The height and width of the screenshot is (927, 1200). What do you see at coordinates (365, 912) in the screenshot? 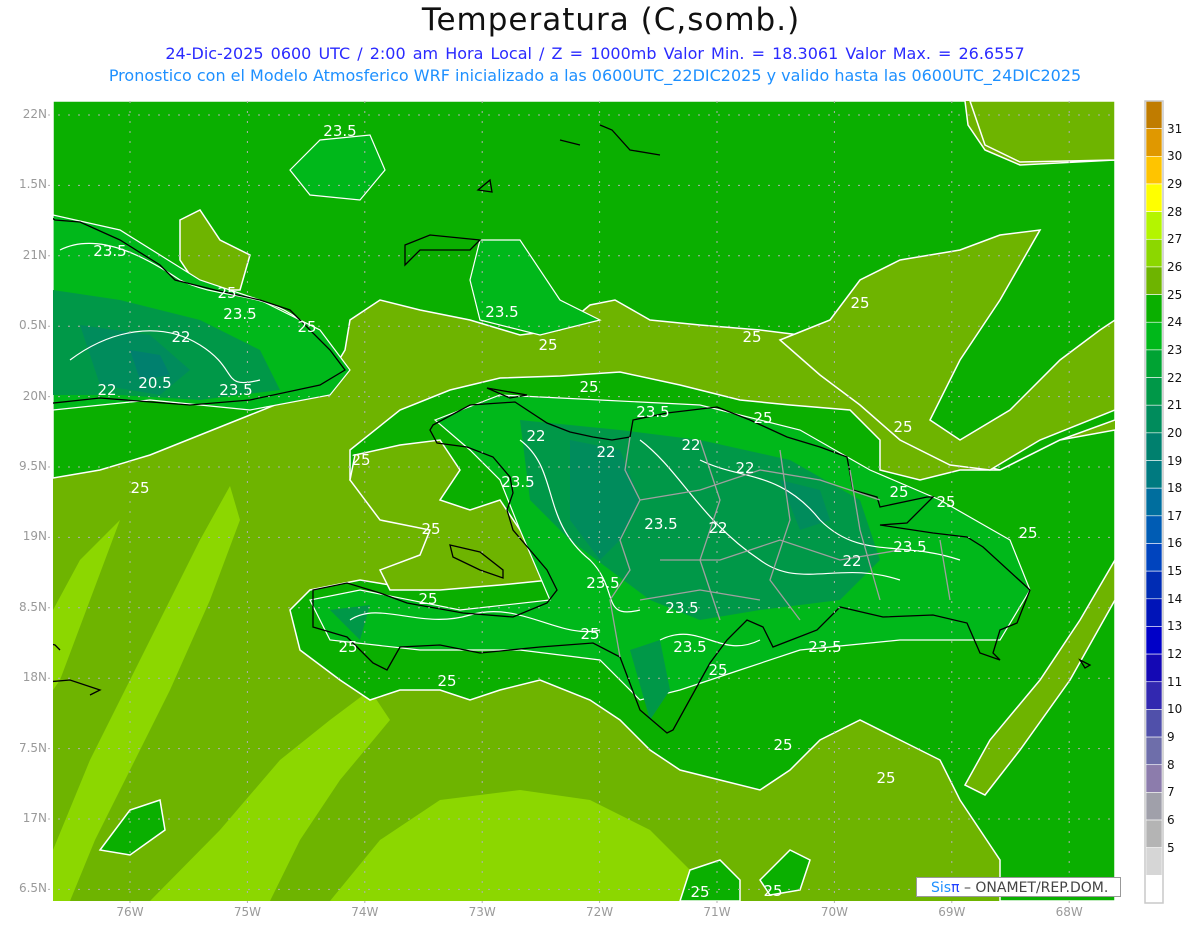
I see `longitude-label: 74W` at bounding box center [365, 912].